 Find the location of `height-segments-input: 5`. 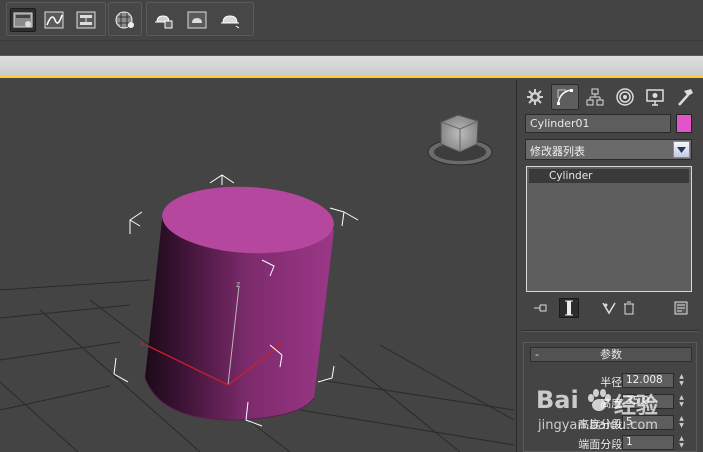

height-segments-input: 5 is located at coordinates (648, 422).